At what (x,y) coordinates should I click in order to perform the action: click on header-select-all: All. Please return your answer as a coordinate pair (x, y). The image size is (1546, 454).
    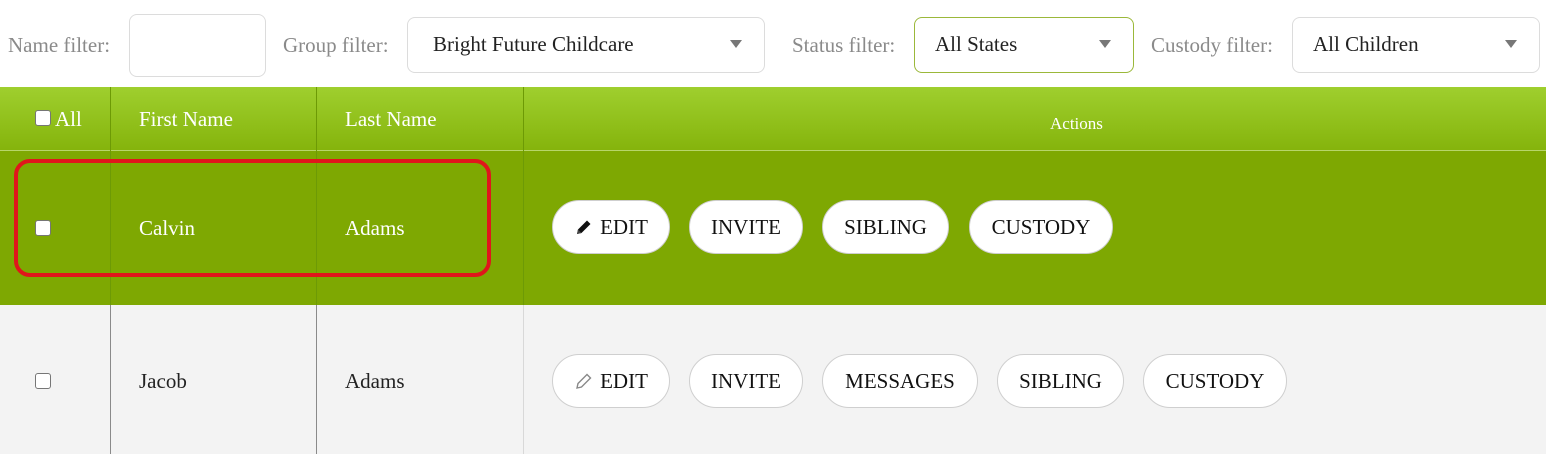
    Looking at the image, I should click on (55, 119).